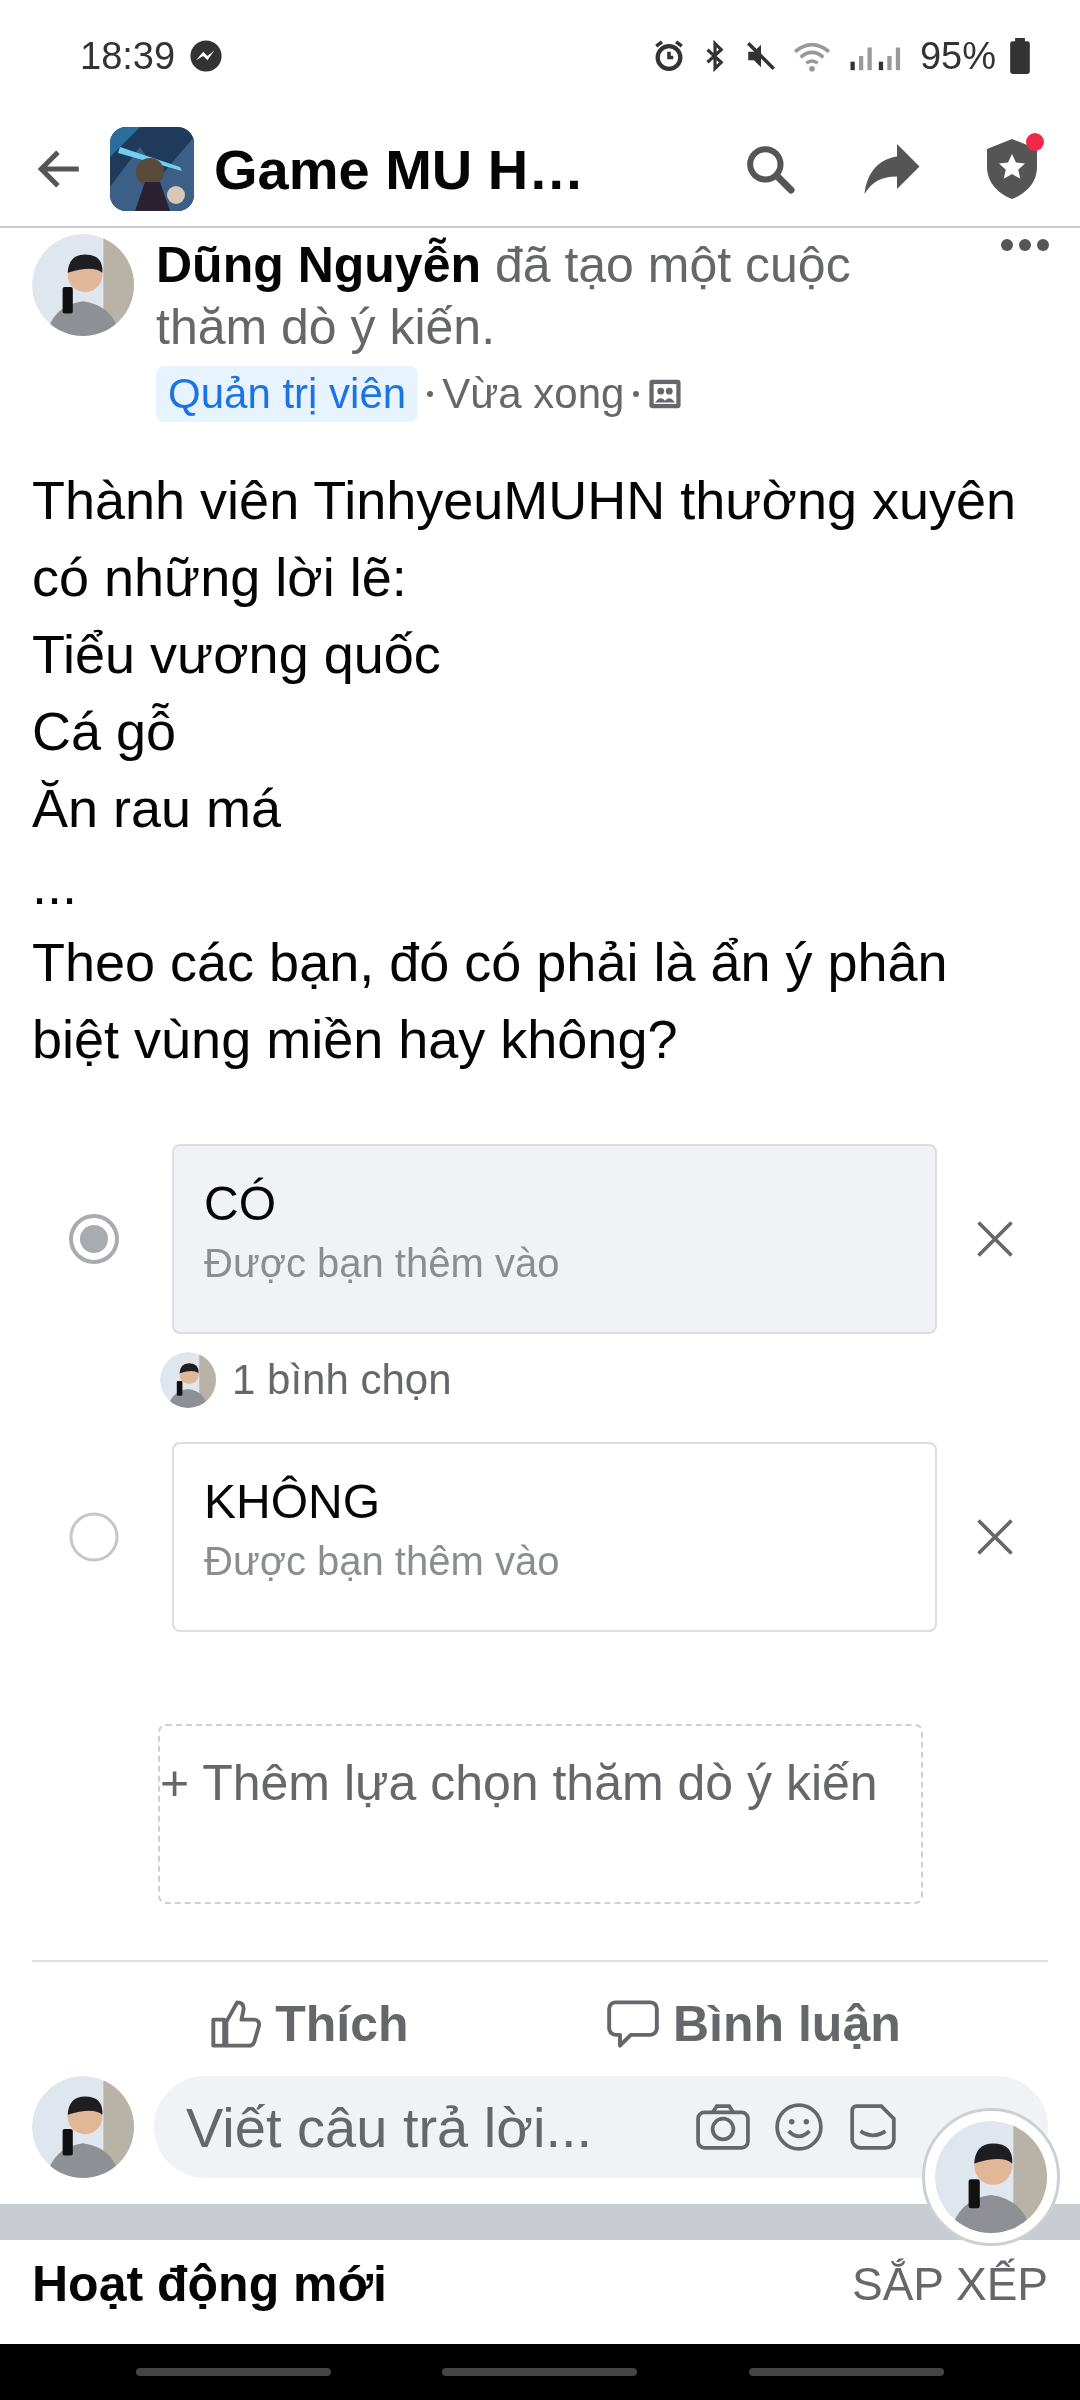 This screenshot has width=1080, height=2400. I want to click on section-title: Hoạt động mới, so click(209, 2284).